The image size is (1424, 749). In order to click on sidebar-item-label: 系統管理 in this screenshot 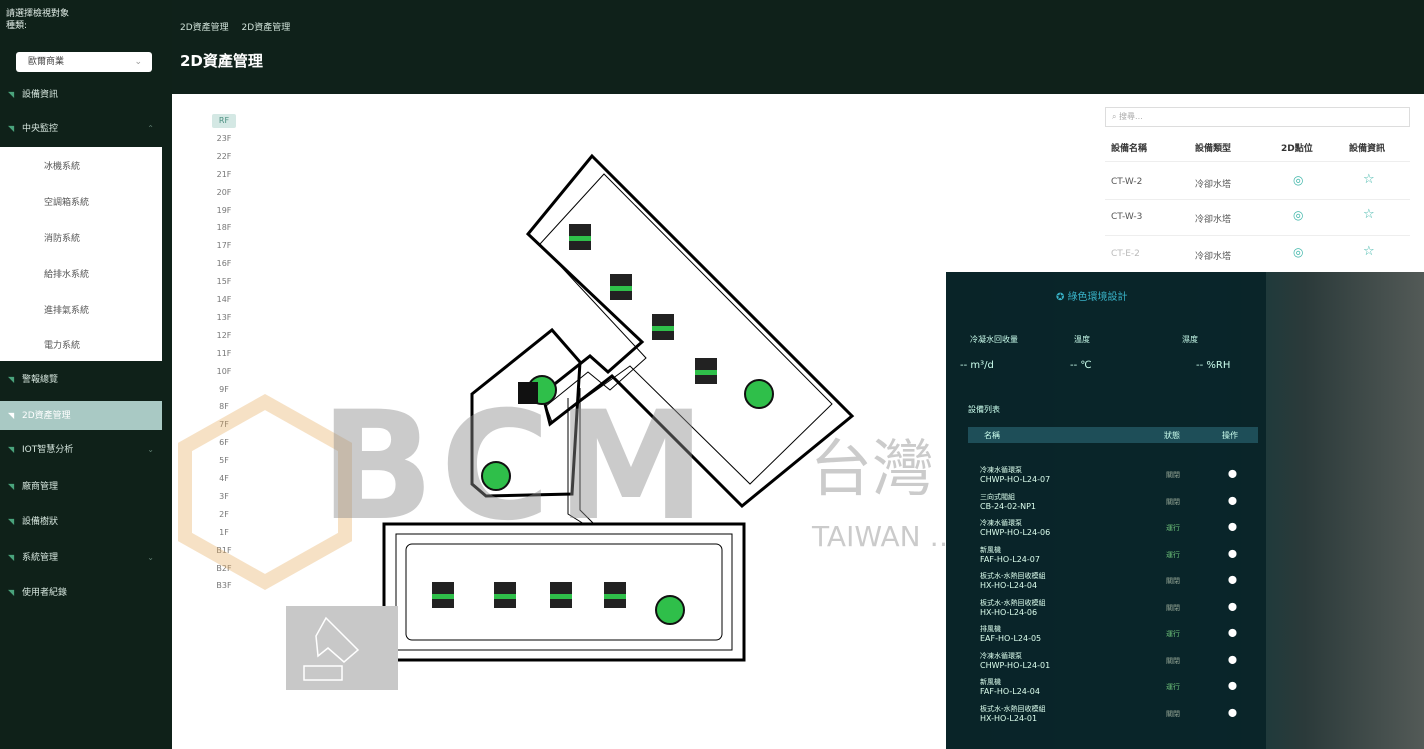, I will do `click(40, 558)`.